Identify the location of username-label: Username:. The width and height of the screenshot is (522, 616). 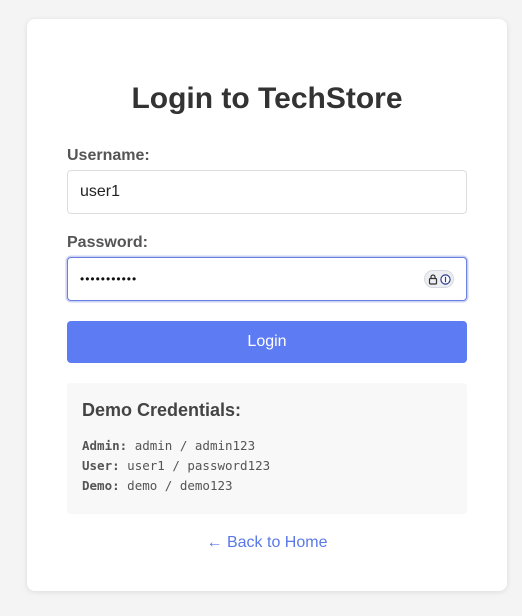
(108, 155).